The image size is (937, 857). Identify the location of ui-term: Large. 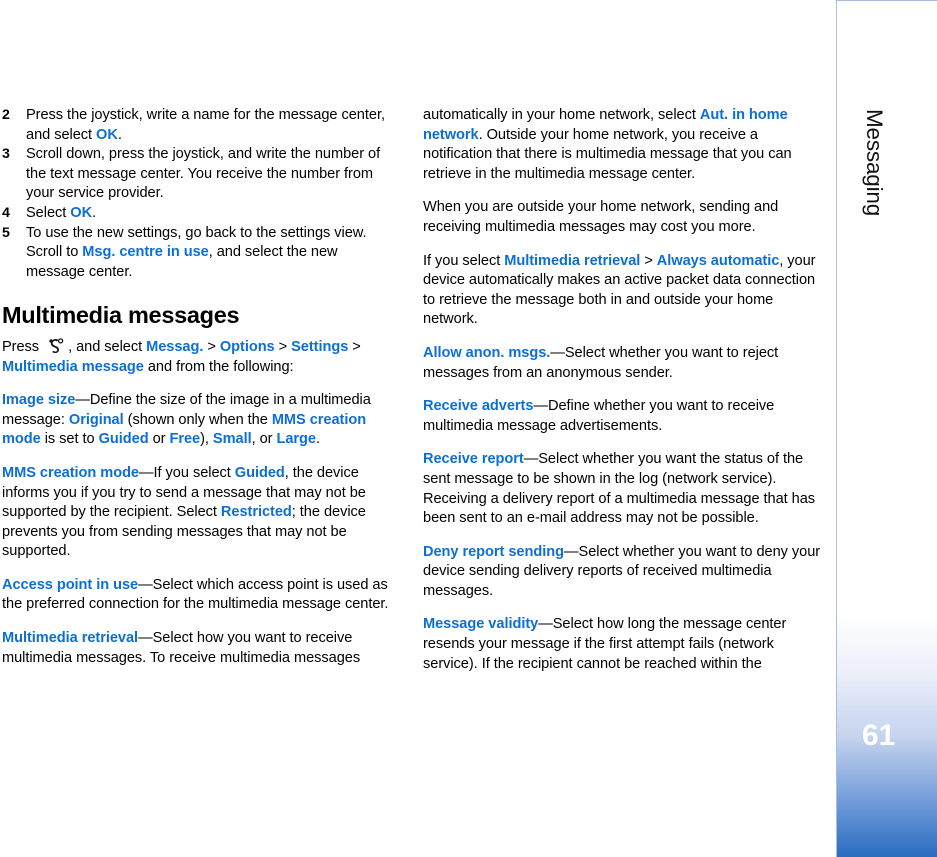
(296, 439).